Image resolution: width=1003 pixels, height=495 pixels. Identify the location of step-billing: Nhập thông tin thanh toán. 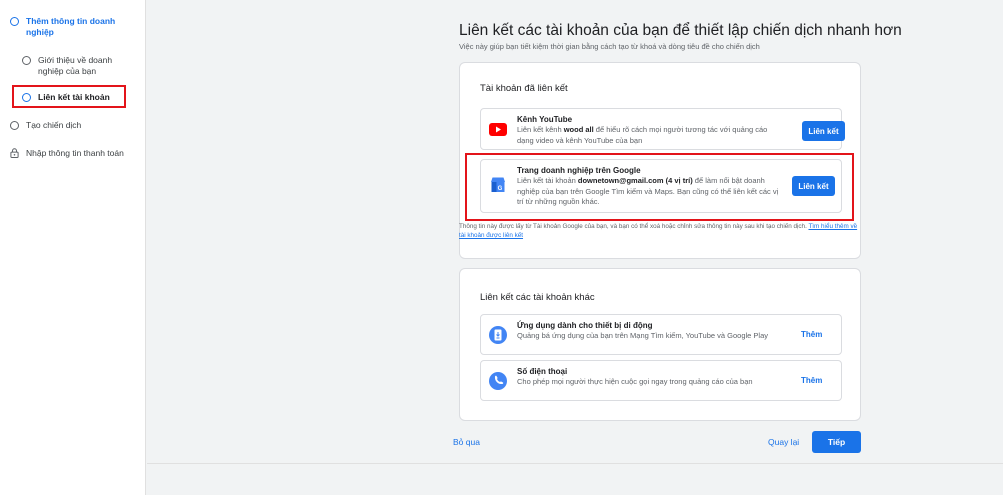
(67, 153).